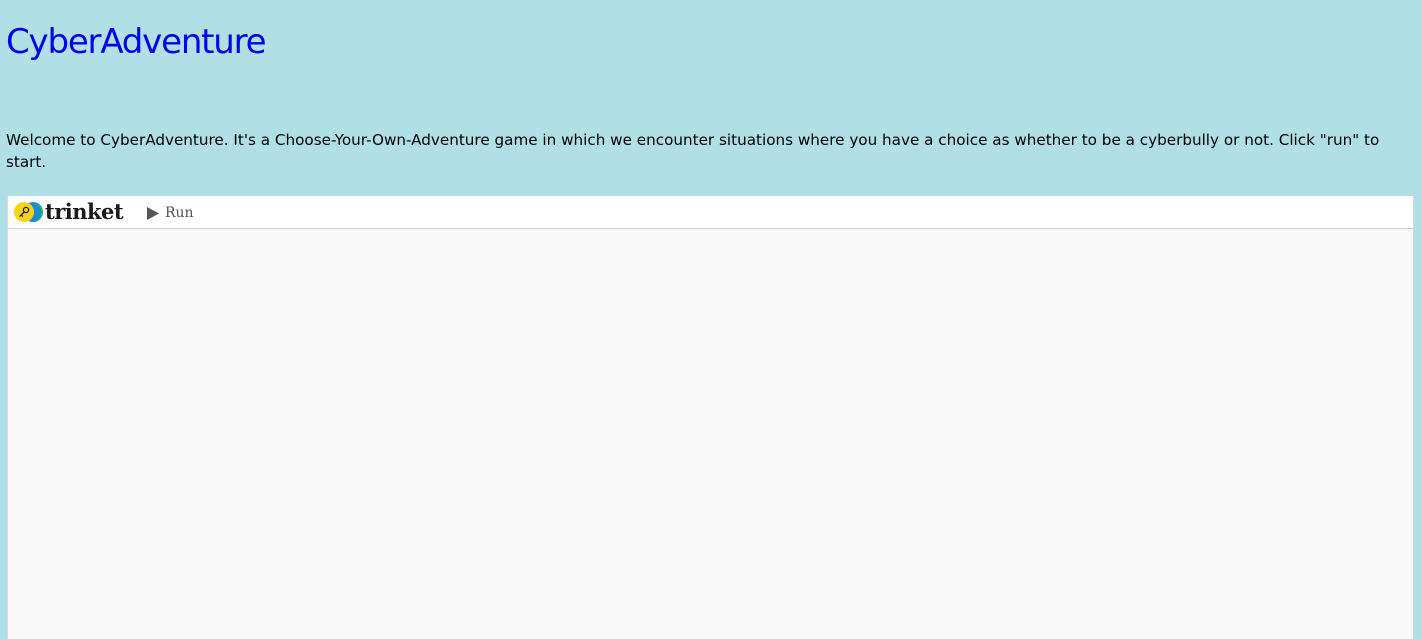 The width and height of the screenshot is (1421, 639). What do you see at coordinates (153, 213) in the screenshot?
I see `play-icon` at bounding box center [153, 213].